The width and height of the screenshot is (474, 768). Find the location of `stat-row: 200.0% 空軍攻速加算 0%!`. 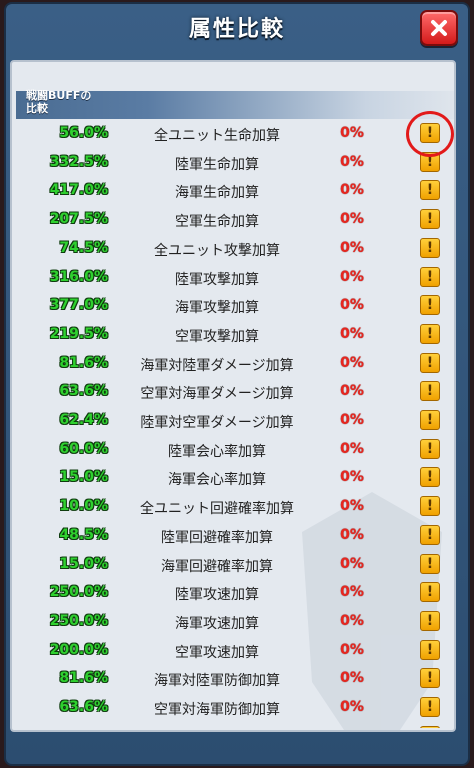

stat-row: 200.0% 空軍攻速加算 0%! is located at coordinates (233, 651).